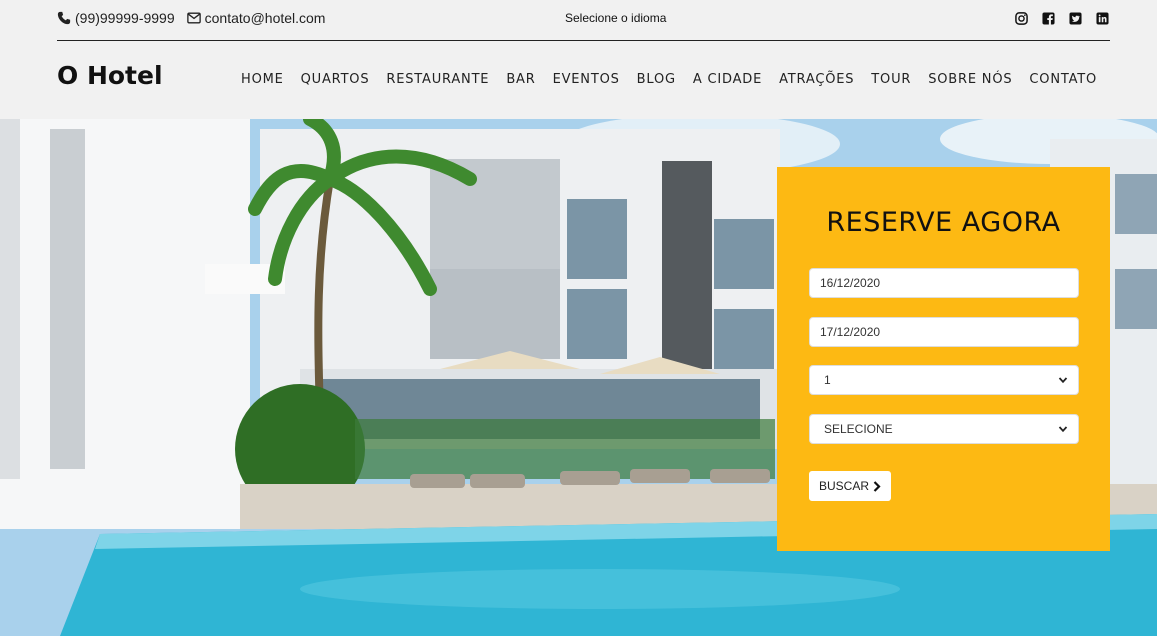  Describe the element at coordinates (877, 486) in the screenshot. I see `chevron-right-icon` at that location.